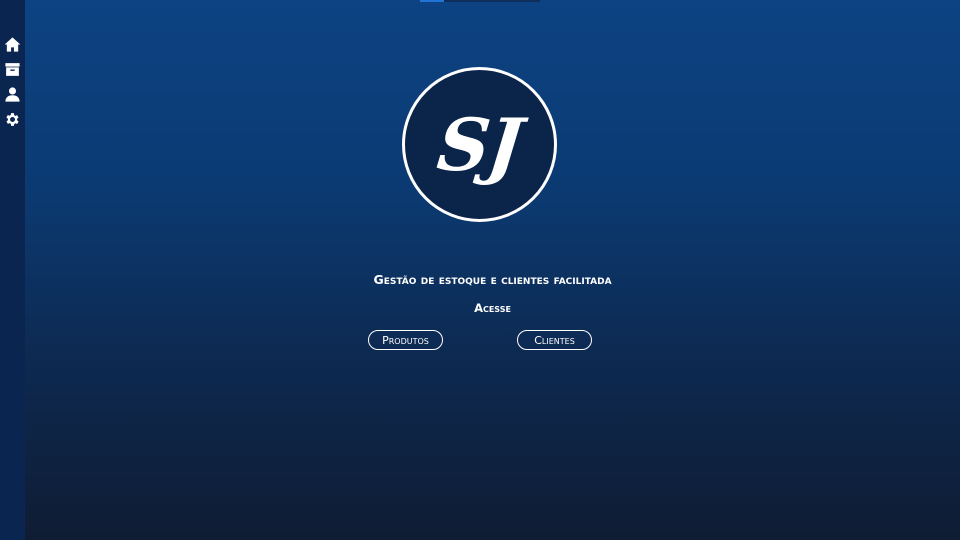  I want to click on produtos-button: Produtos, so click(405, 340).